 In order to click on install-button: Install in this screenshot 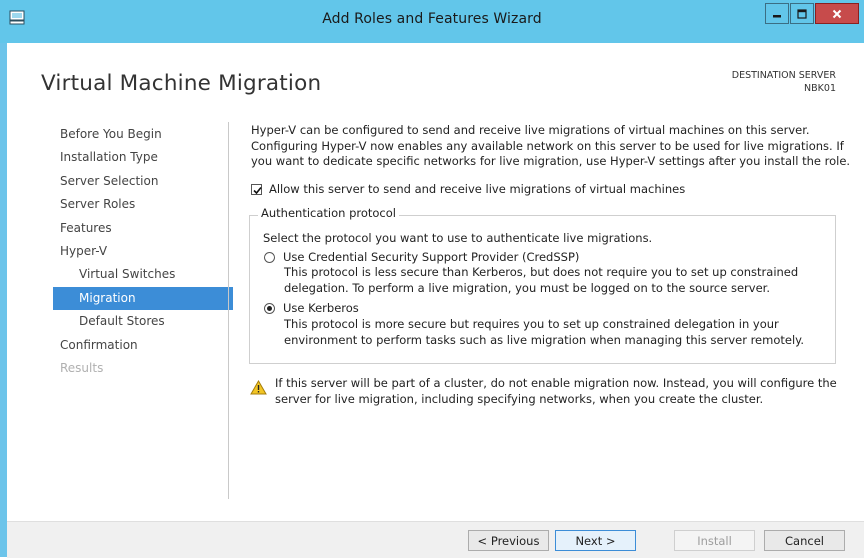, I will do `click(714, 540)`.